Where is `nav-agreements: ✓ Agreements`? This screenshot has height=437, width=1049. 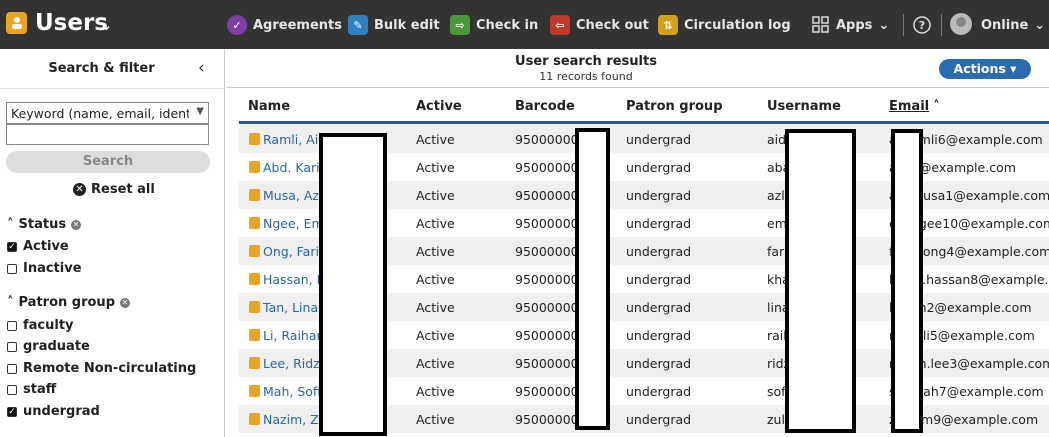
nav-agreements: ✓ Agreements is located at coordinates (284, 25).